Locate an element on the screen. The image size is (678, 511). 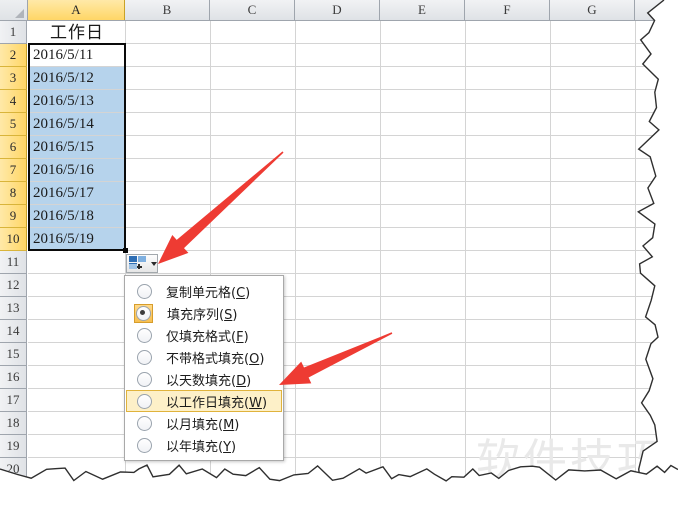
row-header-5: 5 is located at coordinates (13, 124).